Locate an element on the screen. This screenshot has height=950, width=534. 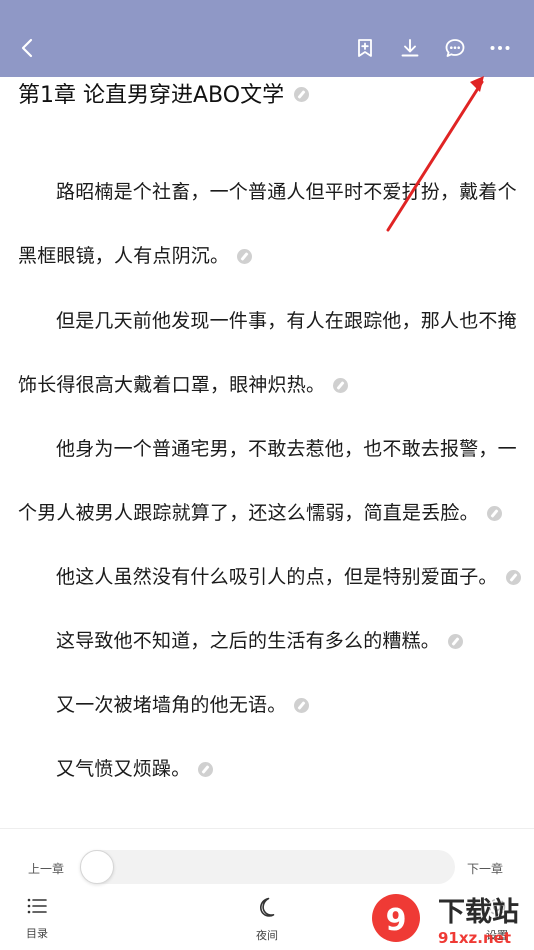
svg-text: 9 is located at coordinates (396, 920).